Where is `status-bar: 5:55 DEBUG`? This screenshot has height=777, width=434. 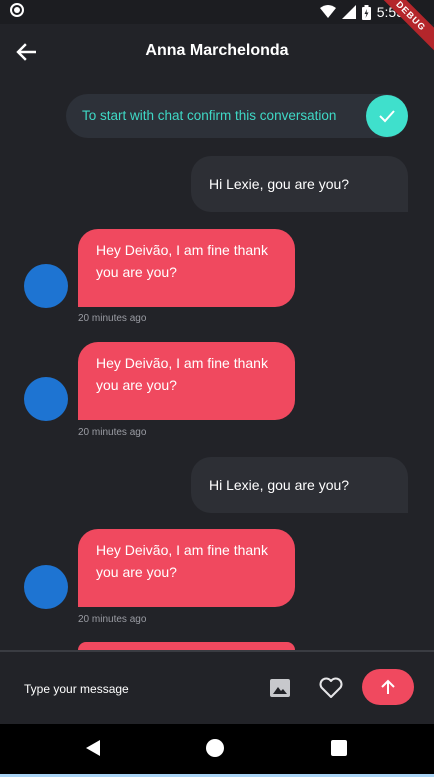
status-bar: 5:55 DEBUG is located at coordinates (217, 27).